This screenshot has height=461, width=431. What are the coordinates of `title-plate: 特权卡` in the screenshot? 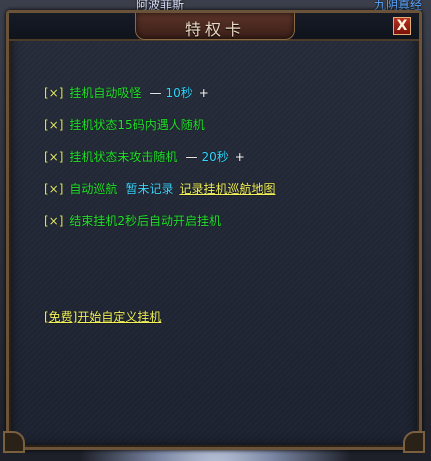 It's located at (215, 26).